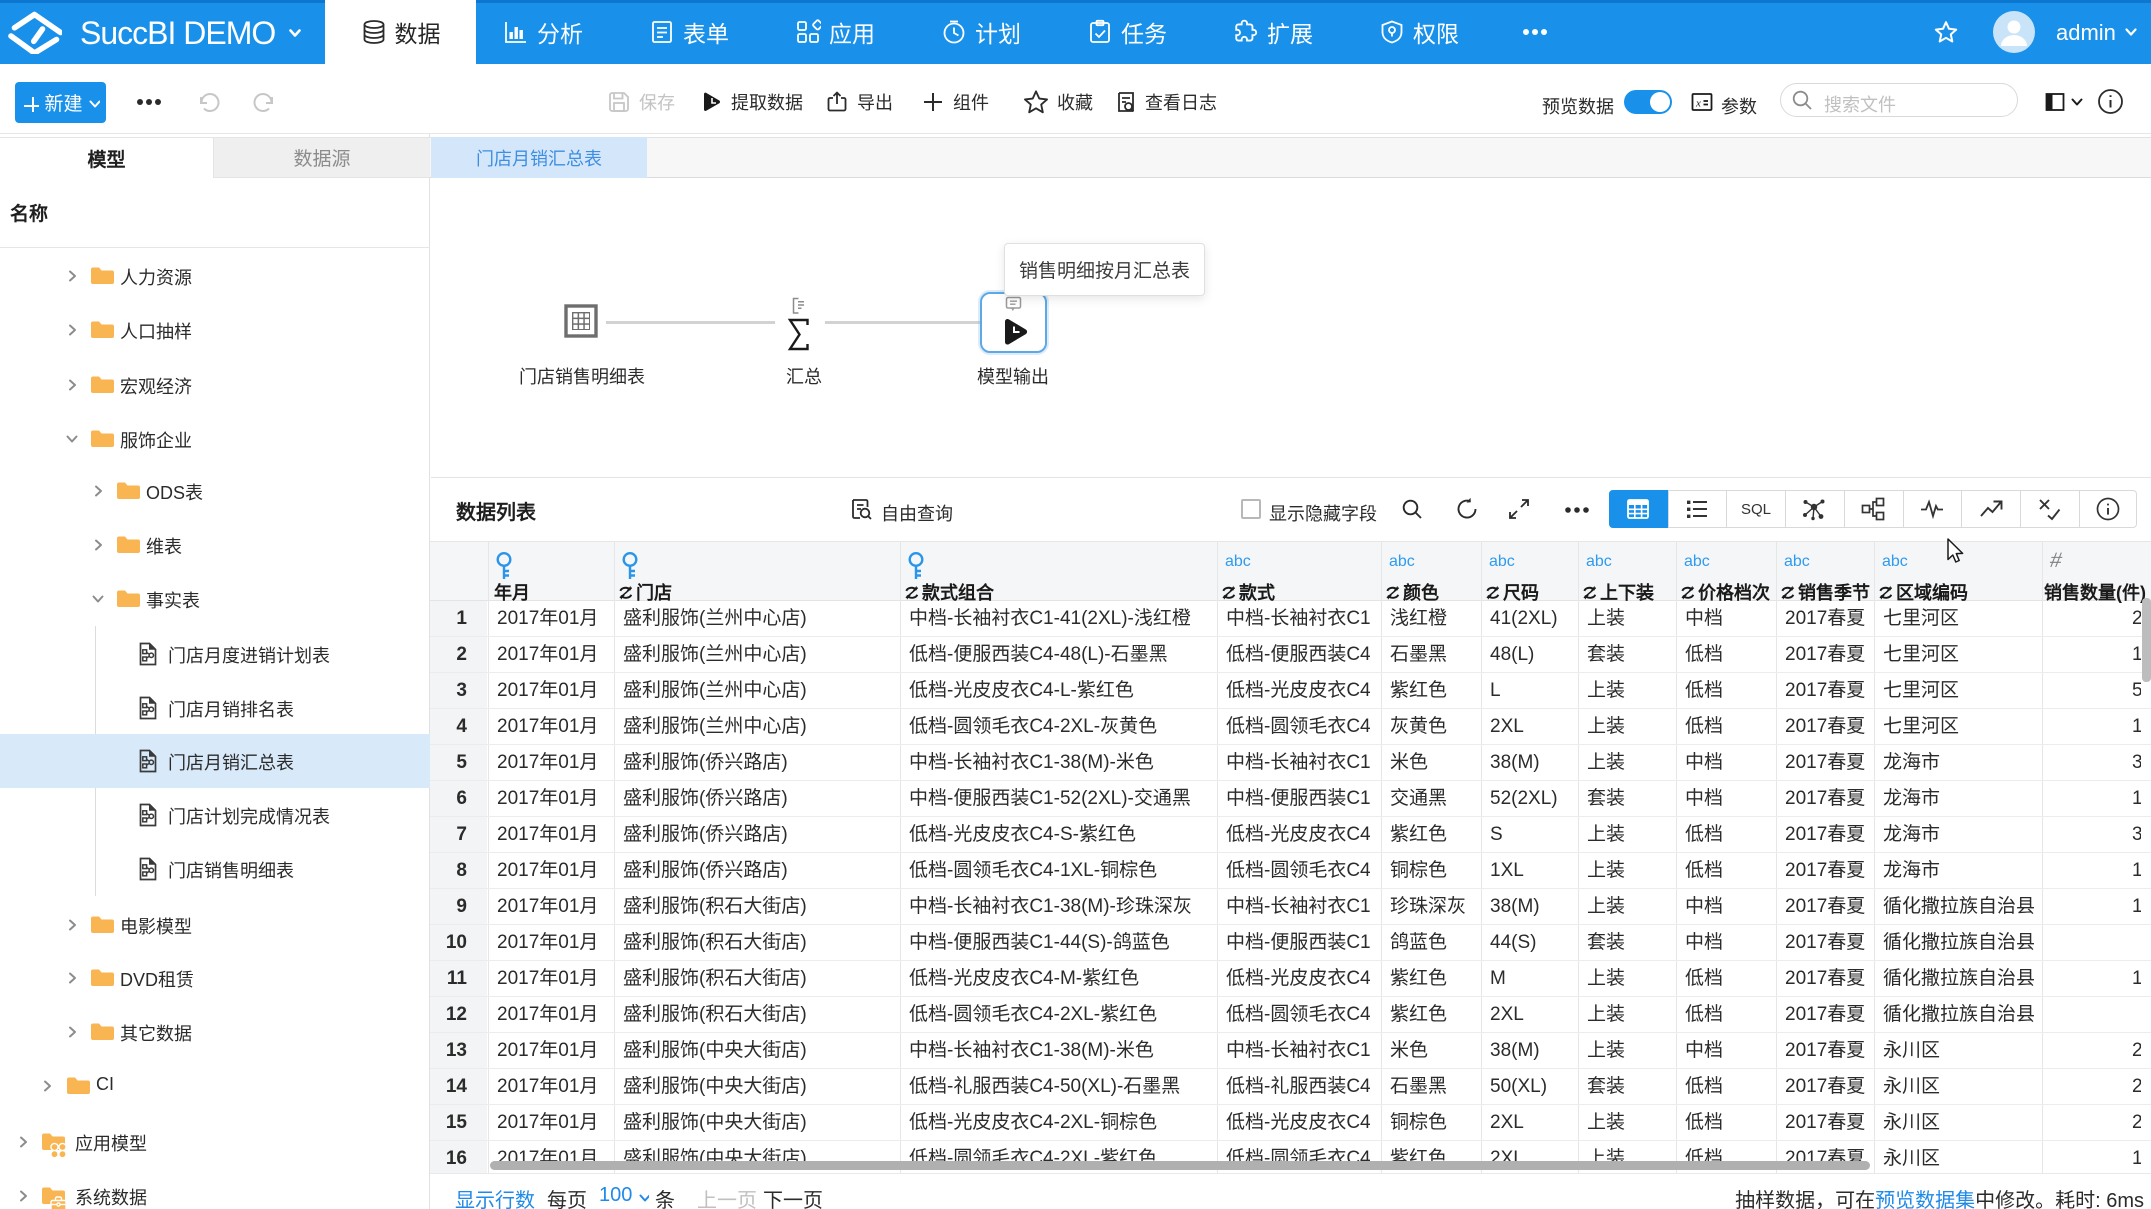  Describe the element at coordinates (1698, 104) in the screenshot. I see `svg-text: x` at that location.